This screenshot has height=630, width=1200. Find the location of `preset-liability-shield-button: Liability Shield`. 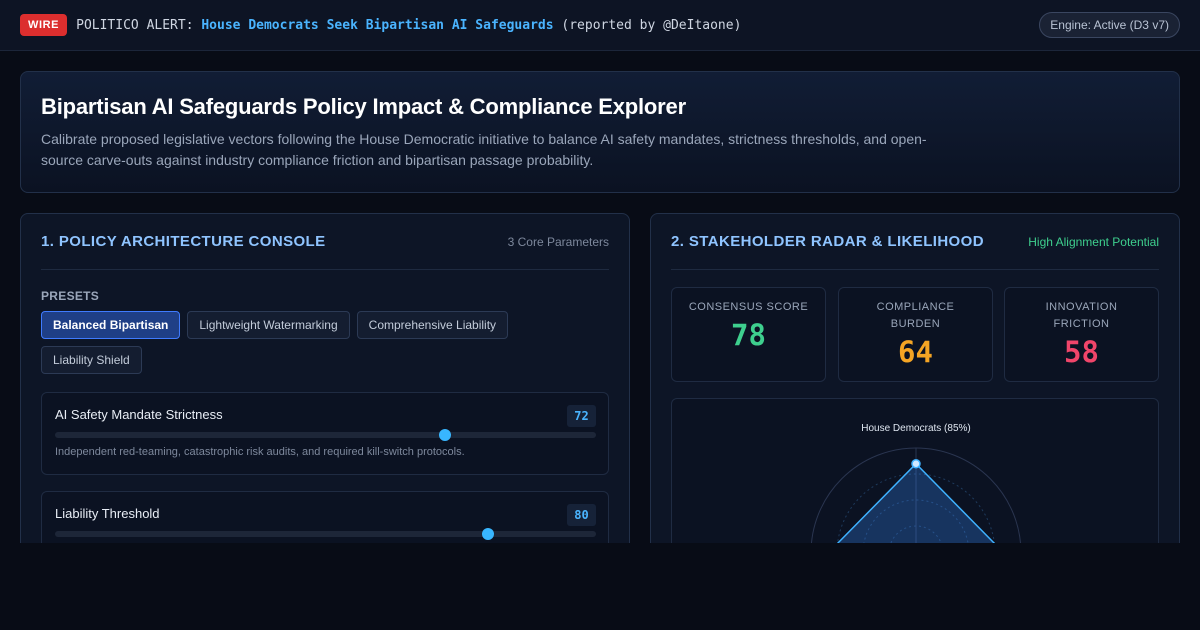

preset-liability-shield-button: Liability Shield is located at coordinates (91, 360).